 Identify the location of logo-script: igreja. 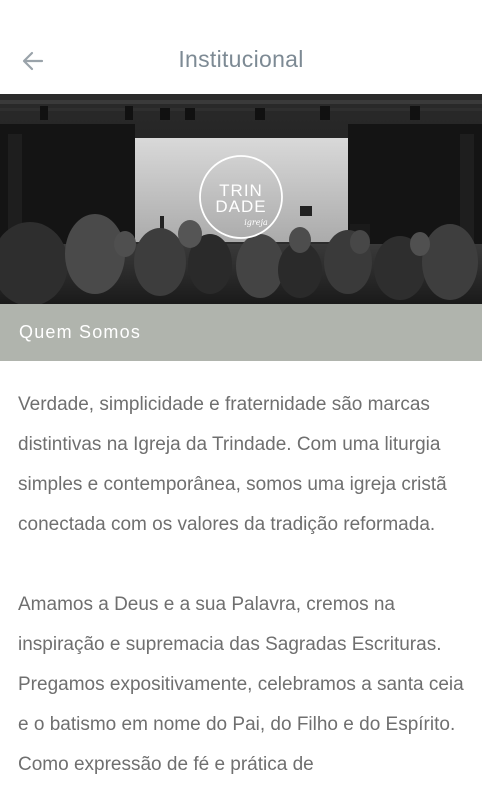
(256, 222).